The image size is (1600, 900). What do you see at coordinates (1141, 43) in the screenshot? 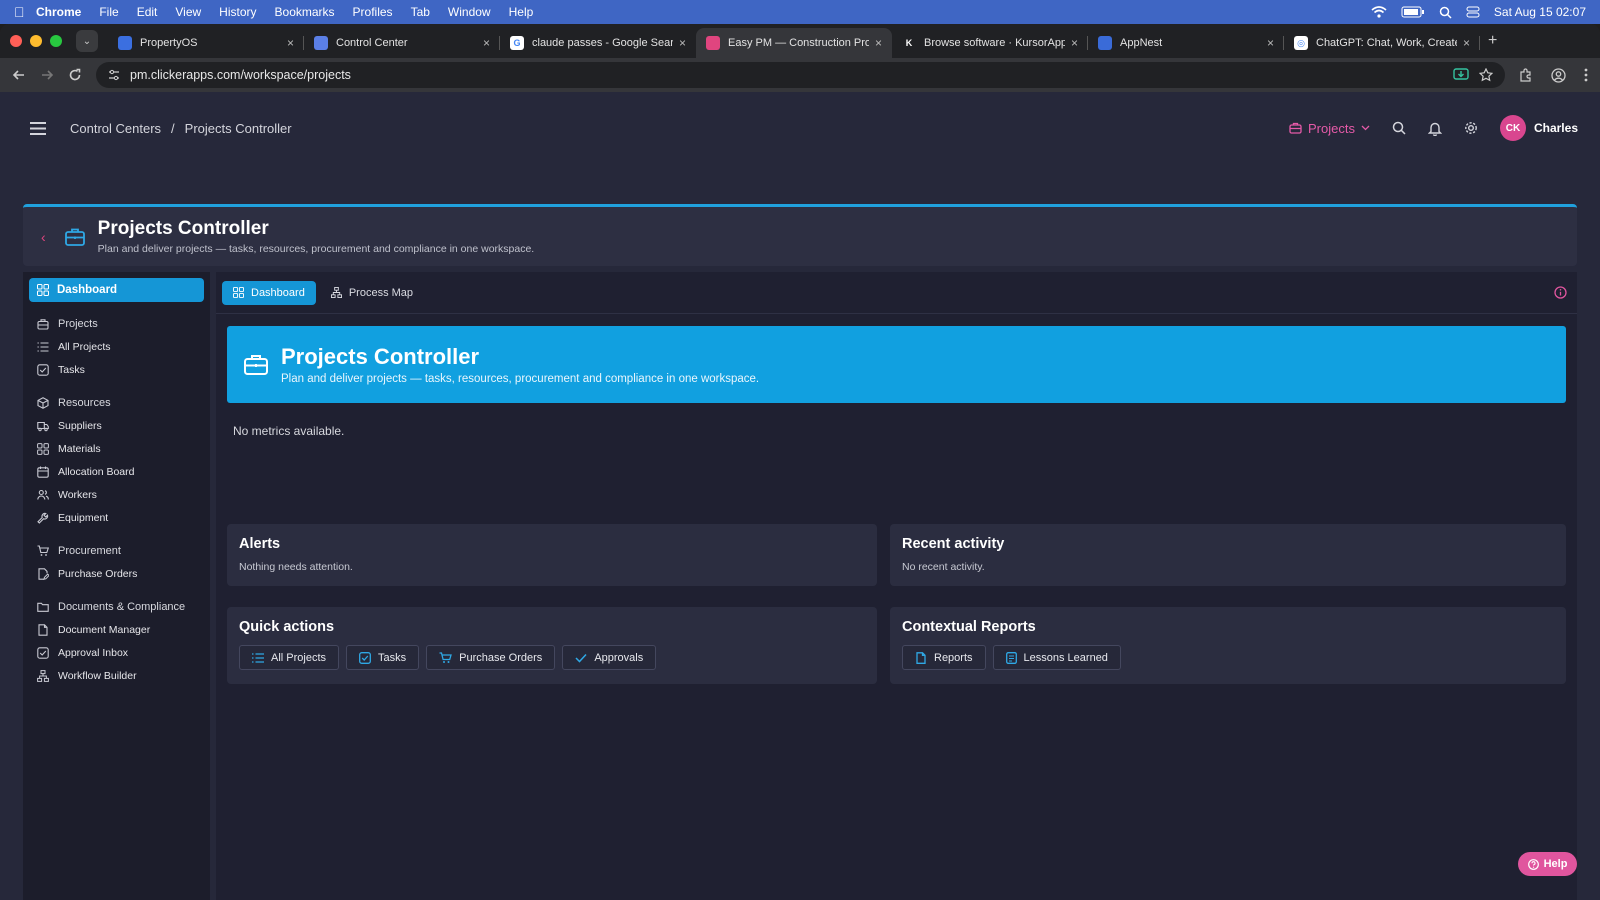
I see `browser-tab-title: AppNest` at bounding box center [1141, 43].